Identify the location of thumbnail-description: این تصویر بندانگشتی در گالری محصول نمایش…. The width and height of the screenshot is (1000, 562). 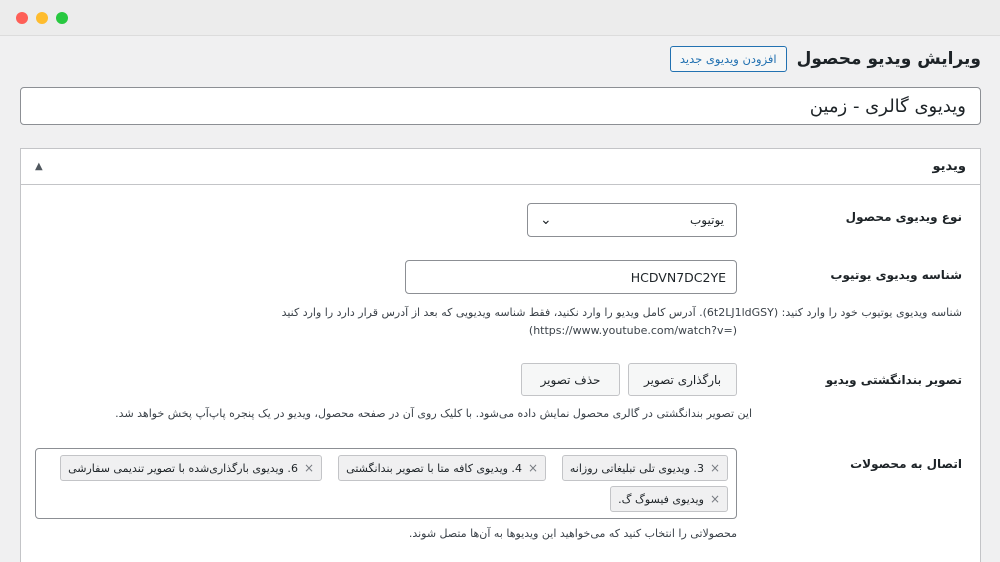
(433, 413).